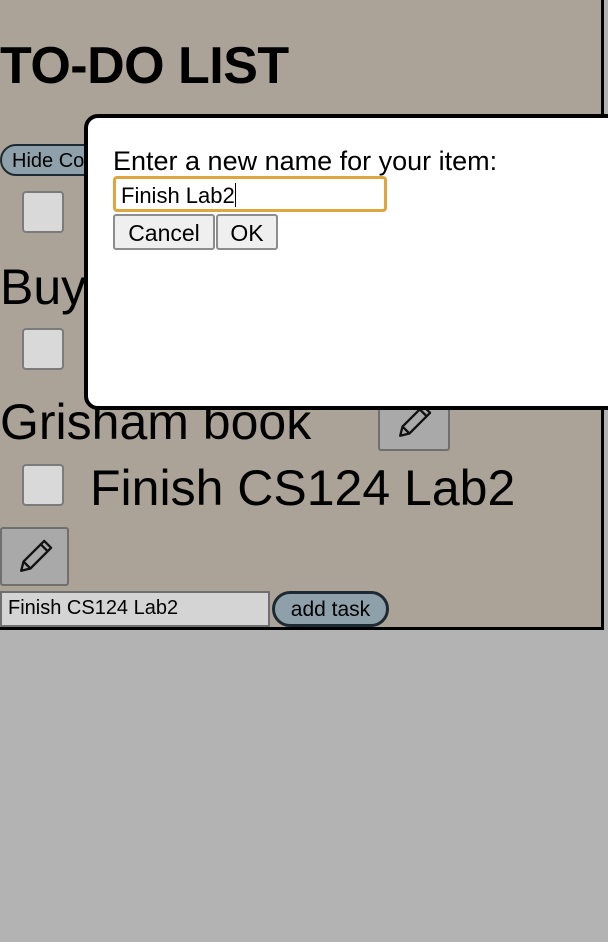  I want to click on cancel-button: Cancel, so click(164, 232).